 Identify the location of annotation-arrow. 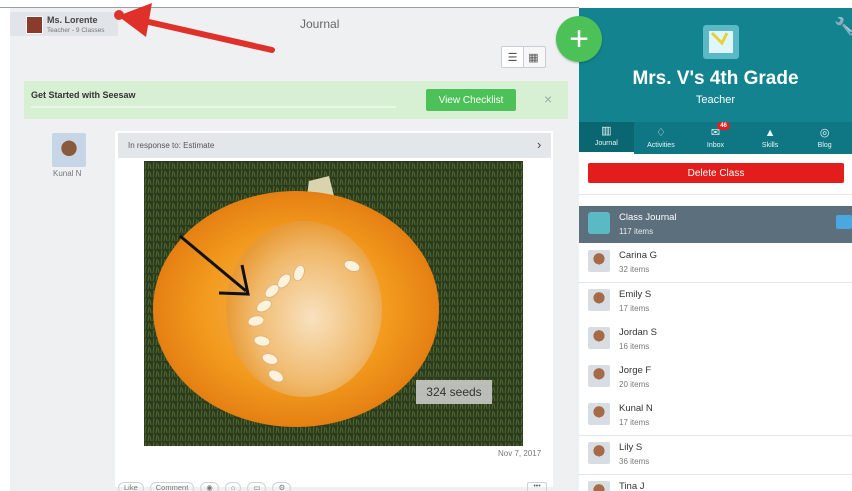
(196, 28).